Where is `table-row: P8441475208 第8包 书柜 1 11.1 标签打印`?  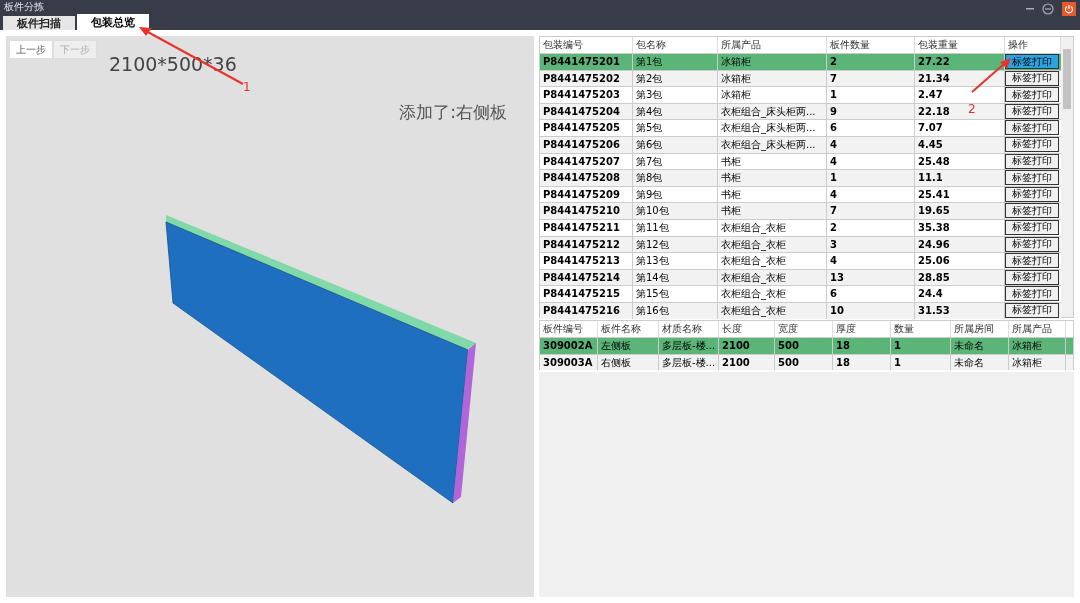 table-row: P8441475208 第8包 书柜 1 11.1 标签打印 is located at coordinates (800, 177).